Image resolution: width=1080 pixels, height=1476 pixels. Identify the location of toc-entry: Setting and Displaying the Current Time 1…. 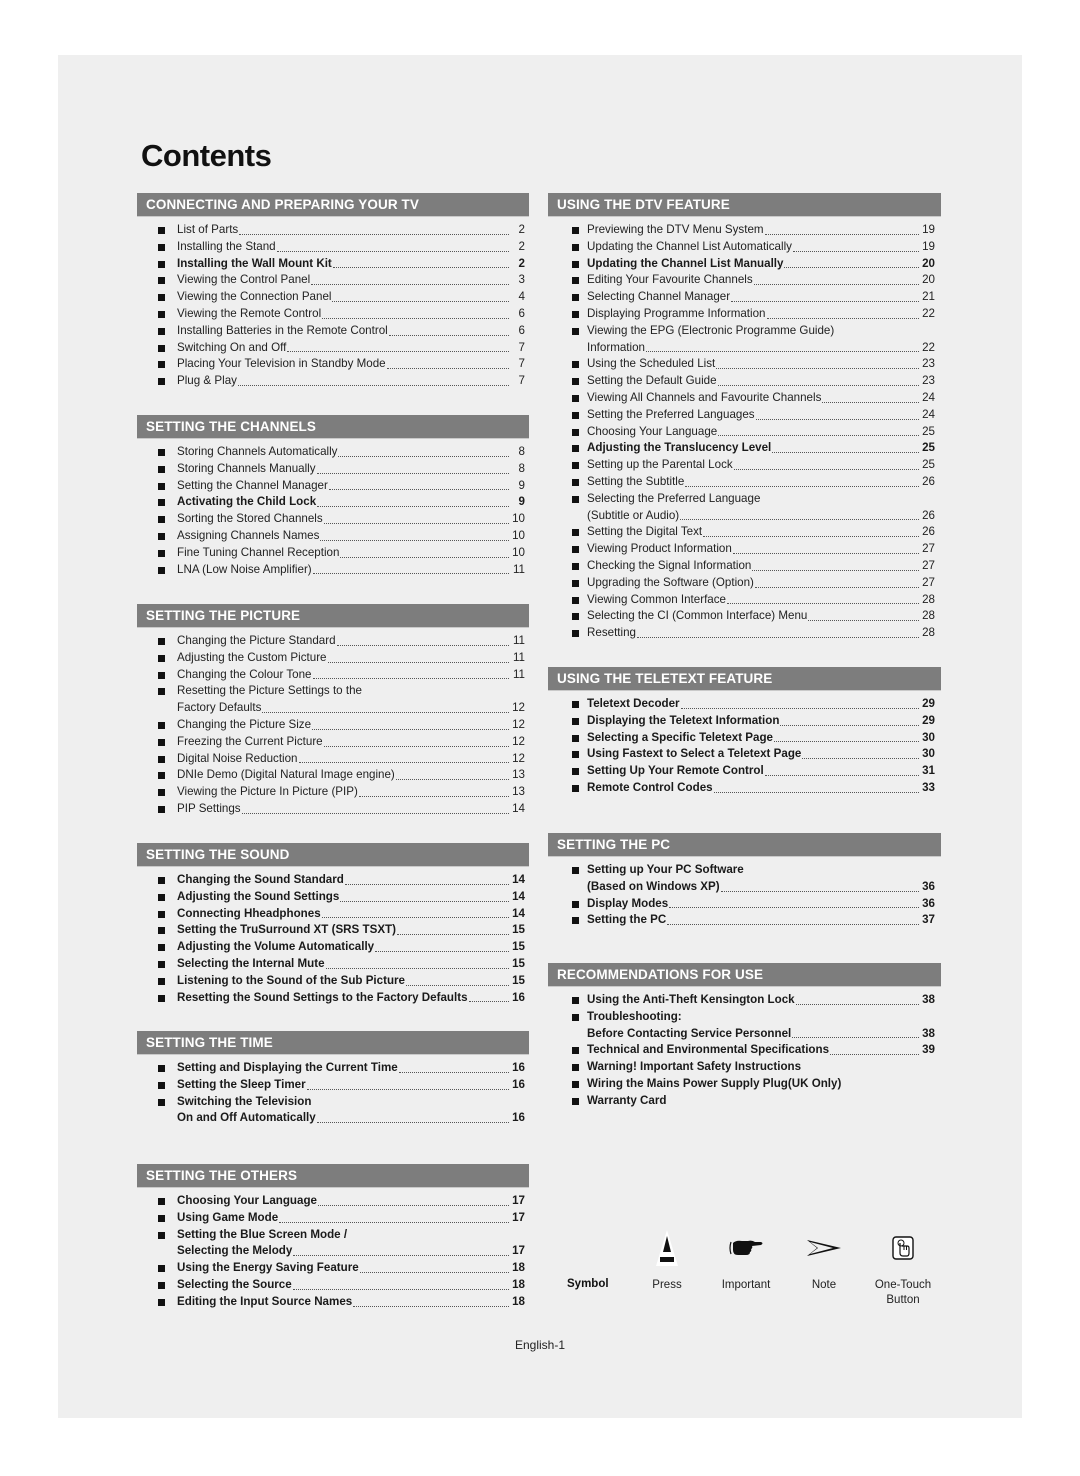
(333, 1068).